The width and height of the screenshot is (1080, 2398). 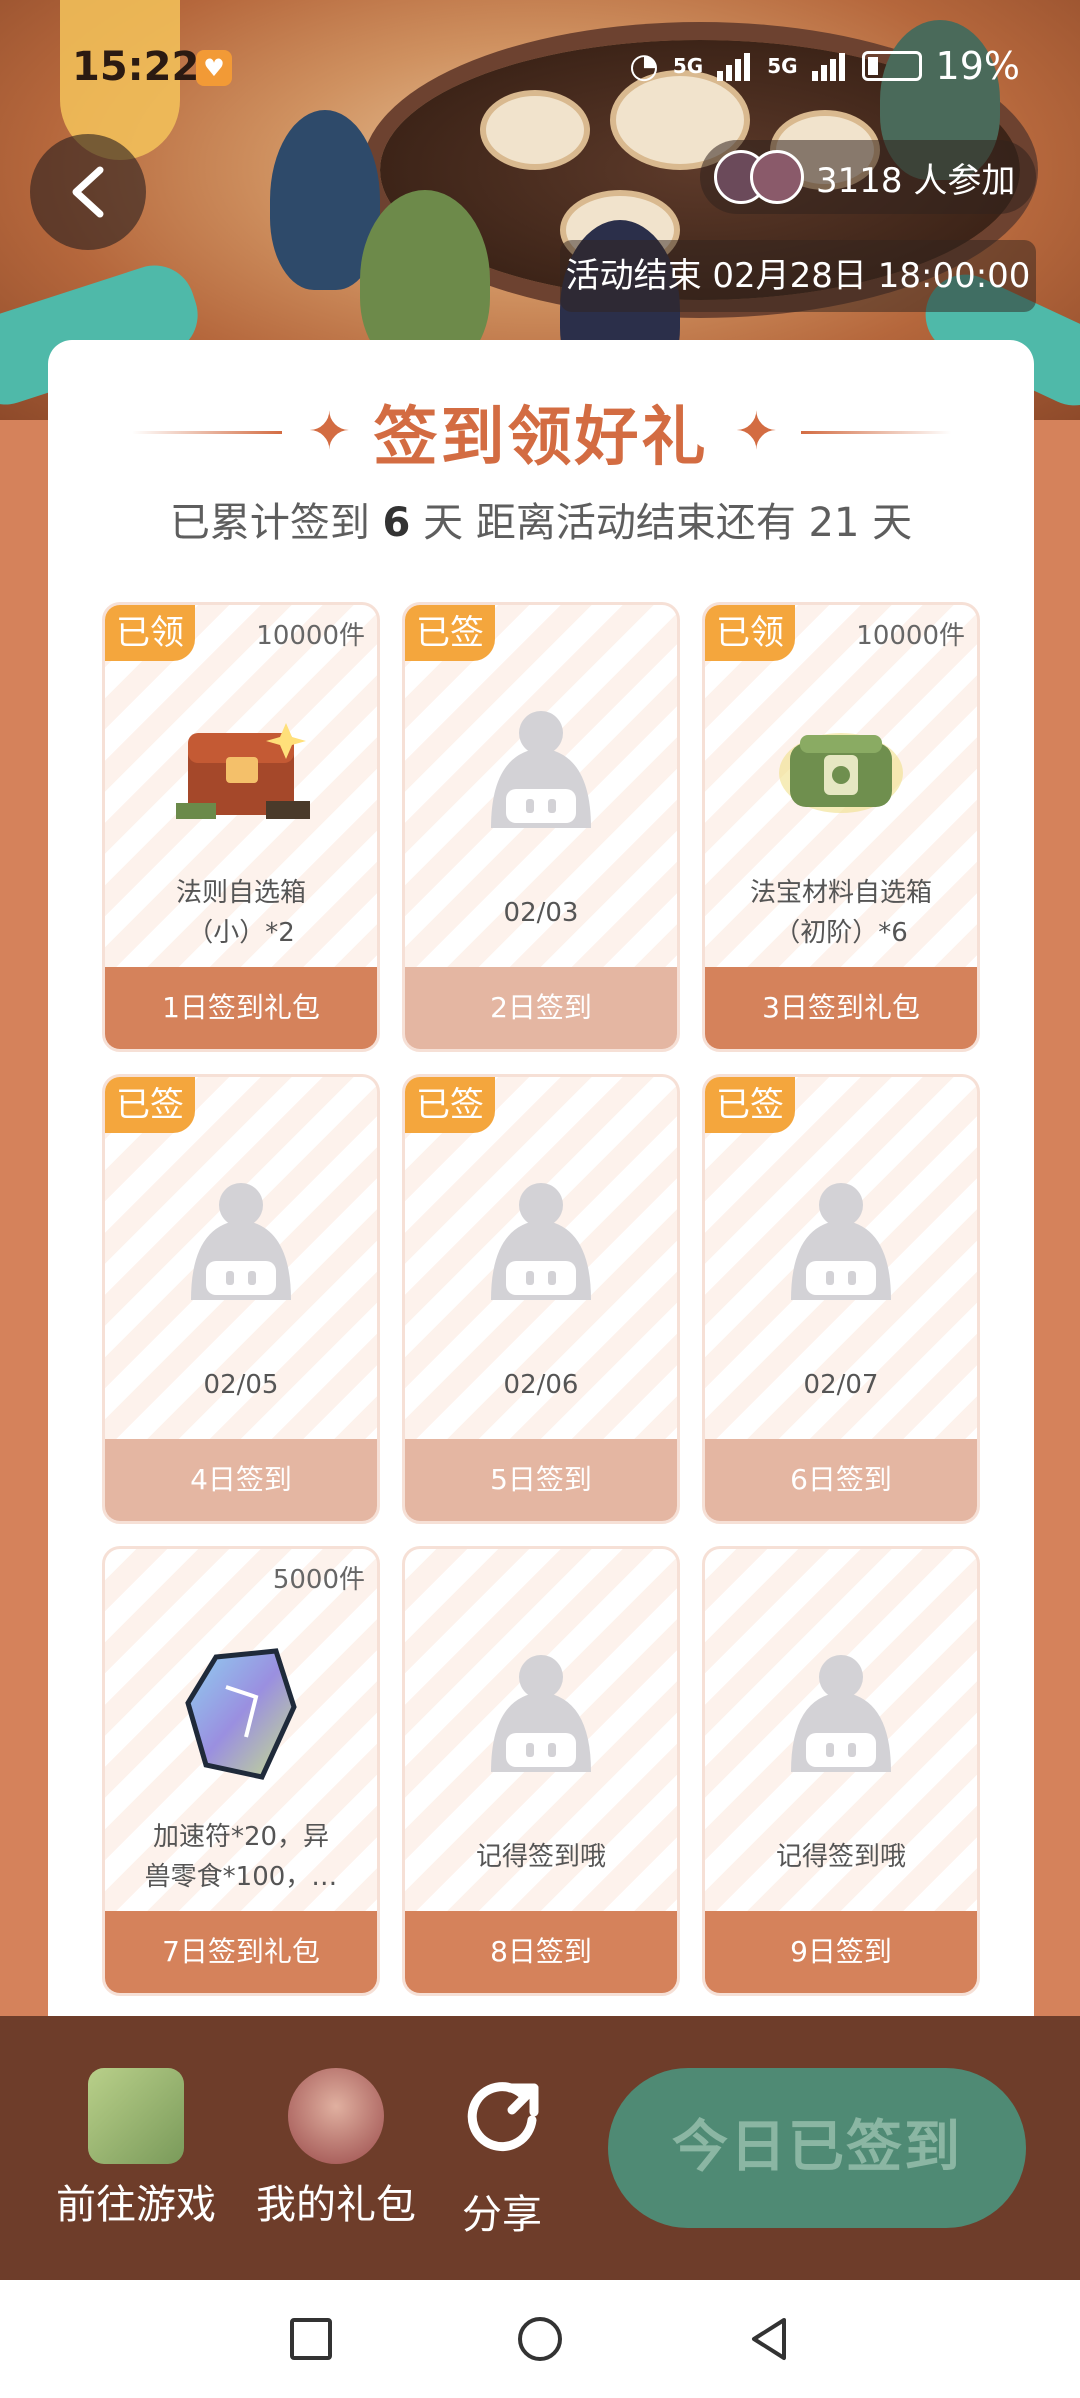 I want to click on chevron-left-icon, so click(x=88, y=192).